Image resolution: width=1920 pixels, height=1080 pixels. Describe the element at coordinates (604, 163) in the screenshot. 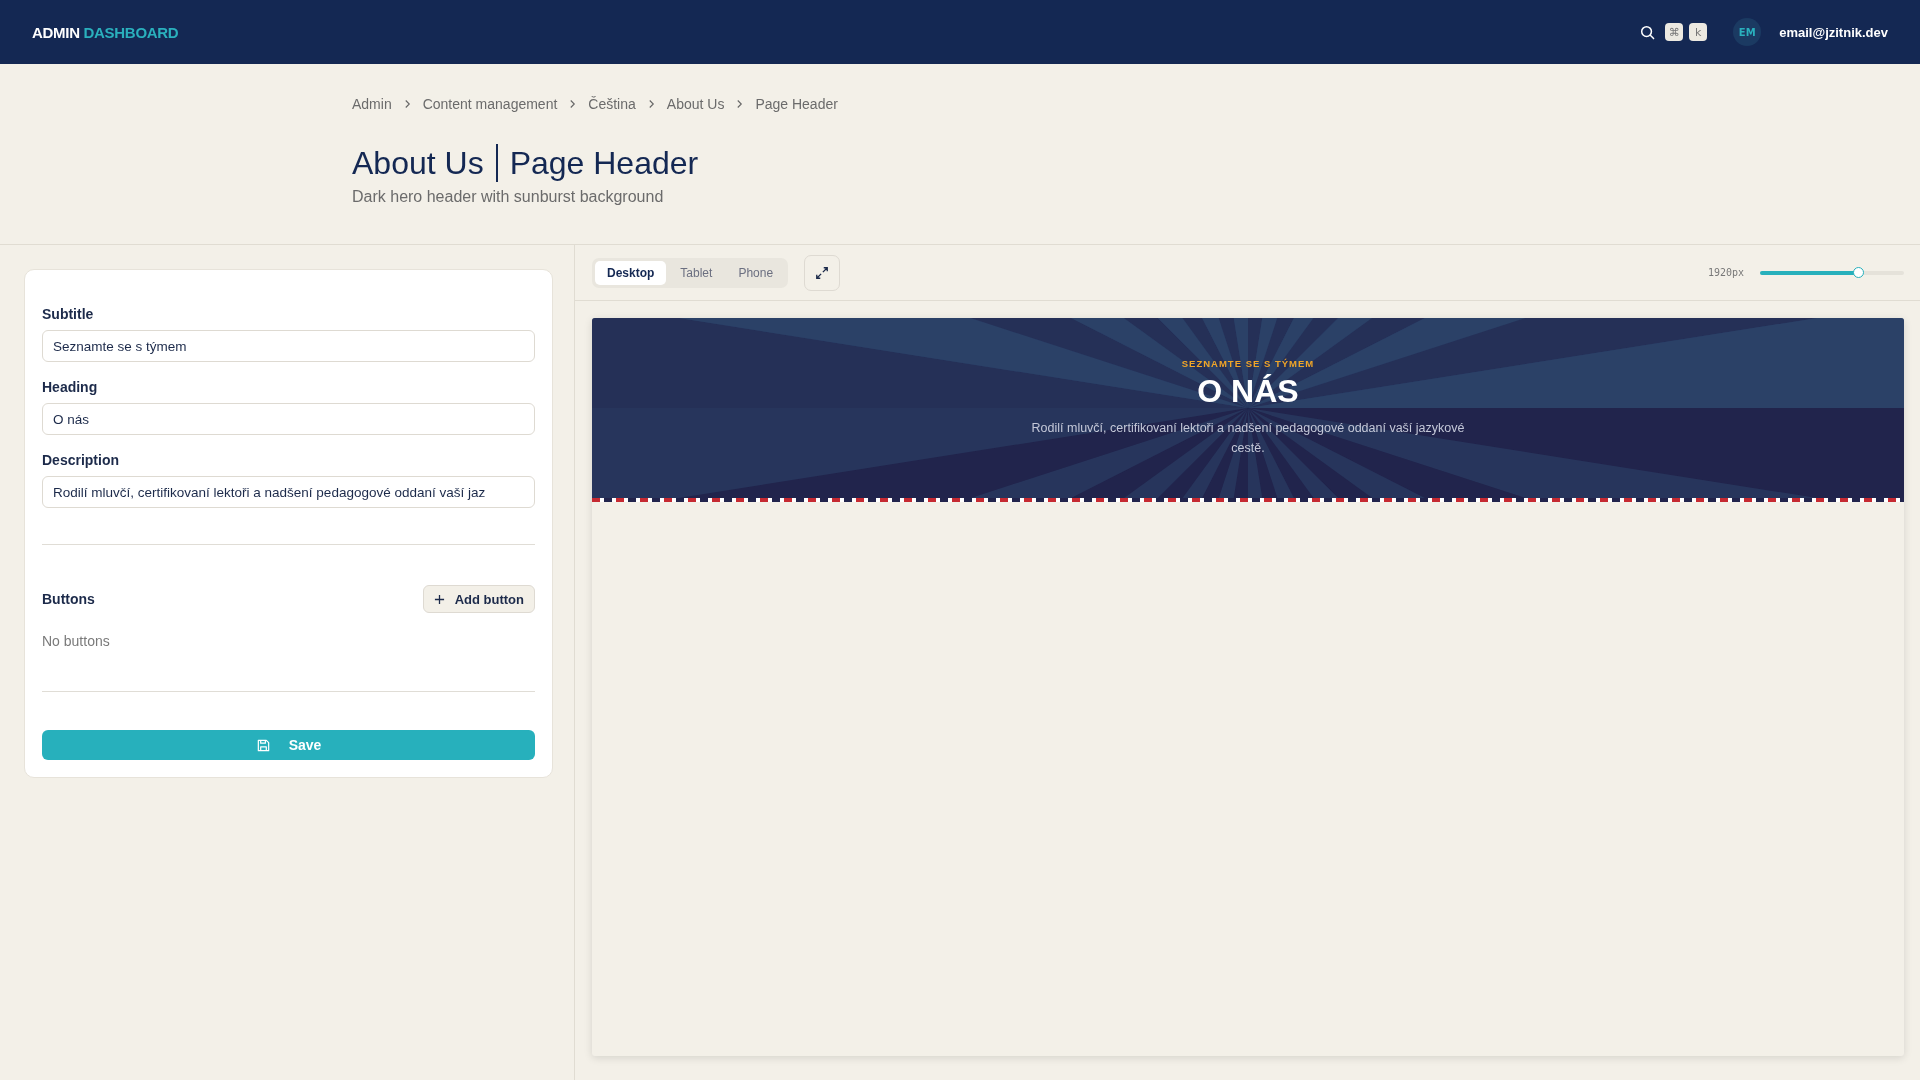

I see `page-subtitle-heading: Page Header` at that location.